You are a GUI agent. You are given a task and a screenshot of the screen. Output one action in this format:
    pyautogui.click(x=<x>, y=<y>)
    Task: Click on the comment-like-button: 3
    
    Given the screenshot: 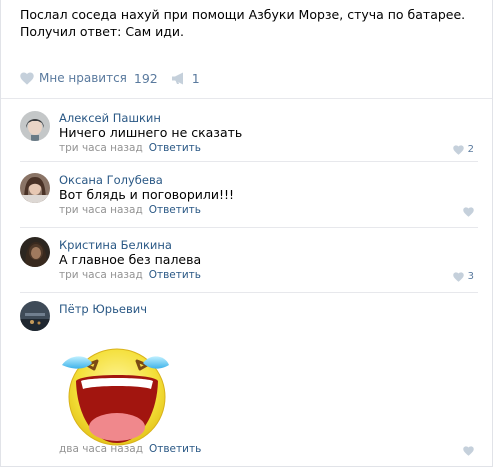 What is the action you would take?
    pyautogui.click(x=463, y=276)
    